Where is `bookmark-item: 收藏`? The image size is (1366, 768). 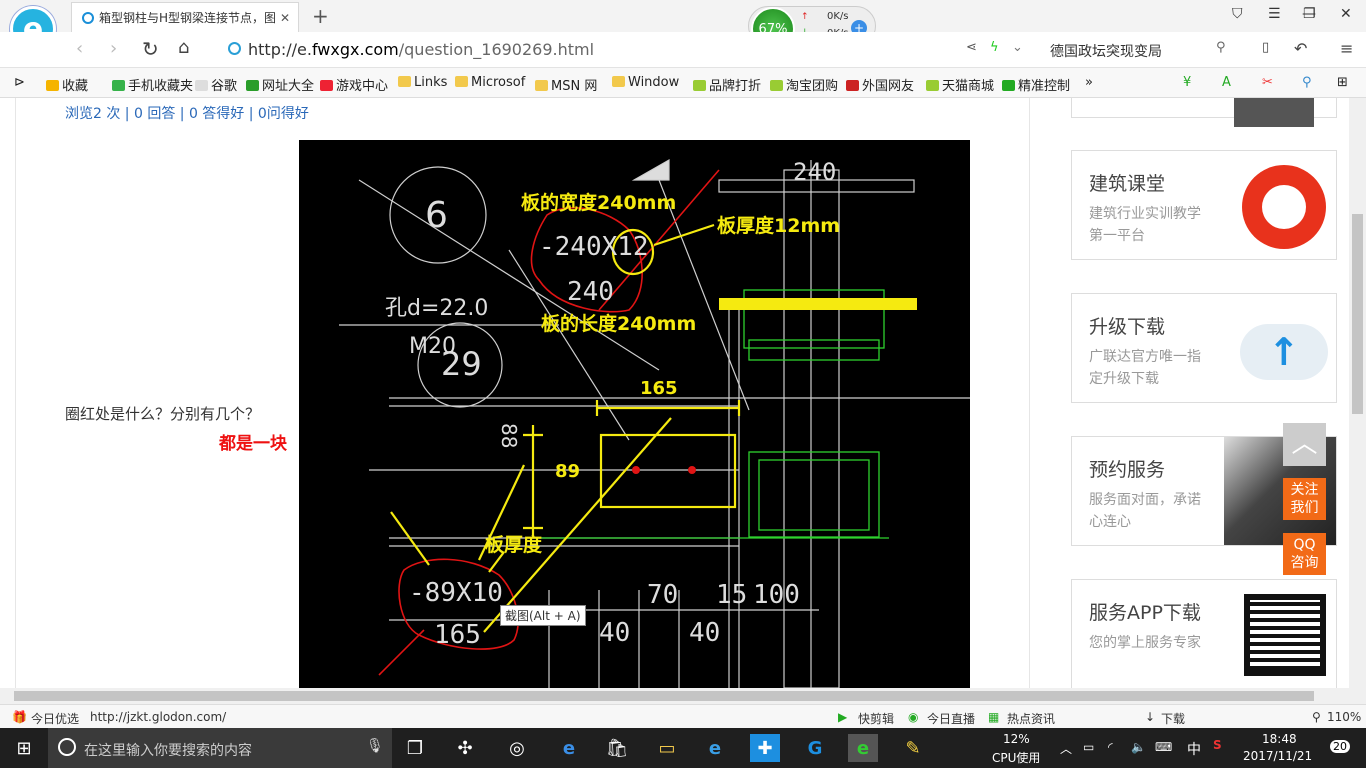
bookmark-item: 收藏 is located at coordinates (67, 84).